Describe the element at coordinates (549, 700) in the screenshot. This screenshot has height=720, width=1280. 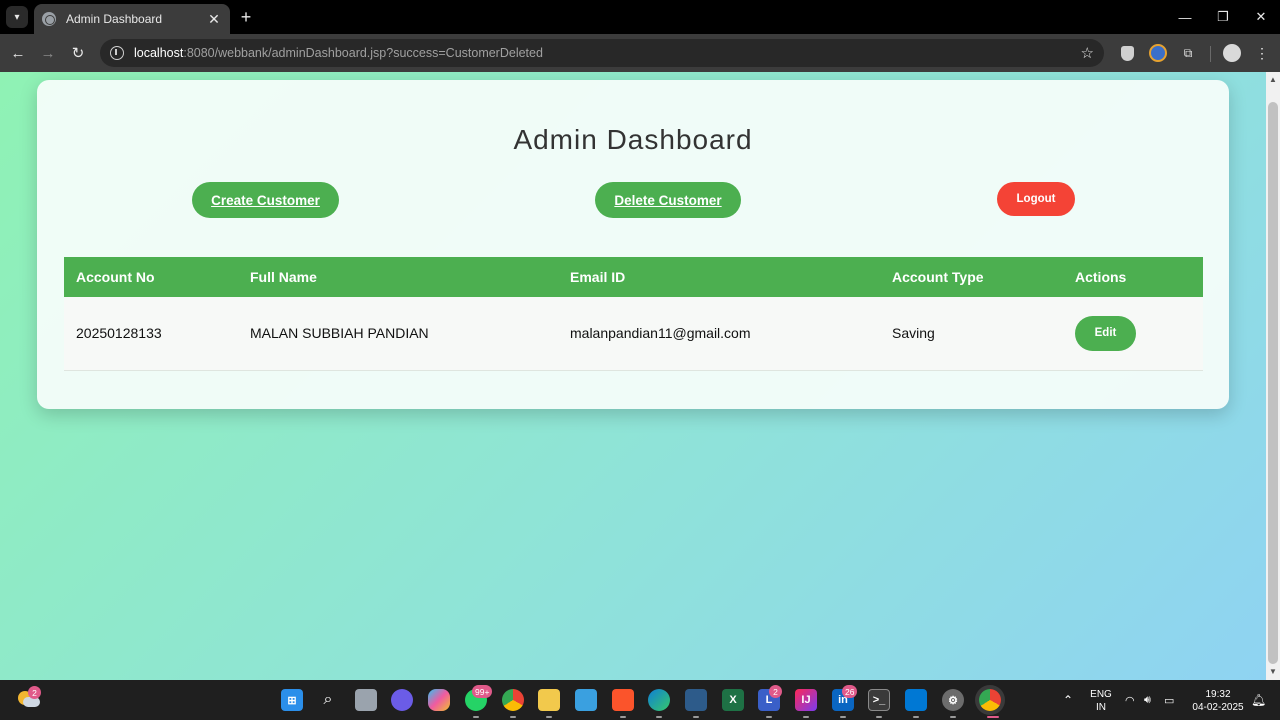
I see `file-explorer-icon` at that location.